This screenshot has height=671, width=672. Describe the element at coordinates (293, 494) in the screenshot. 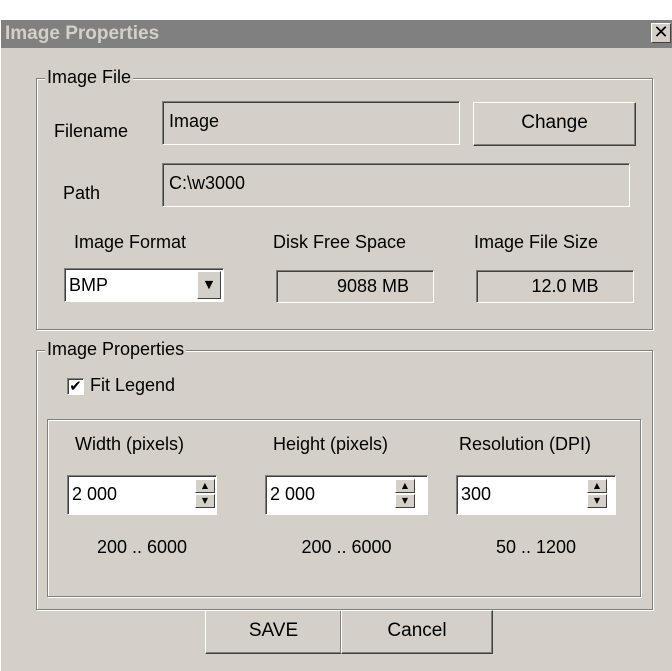

I see `height-value: 2 000` at that location.